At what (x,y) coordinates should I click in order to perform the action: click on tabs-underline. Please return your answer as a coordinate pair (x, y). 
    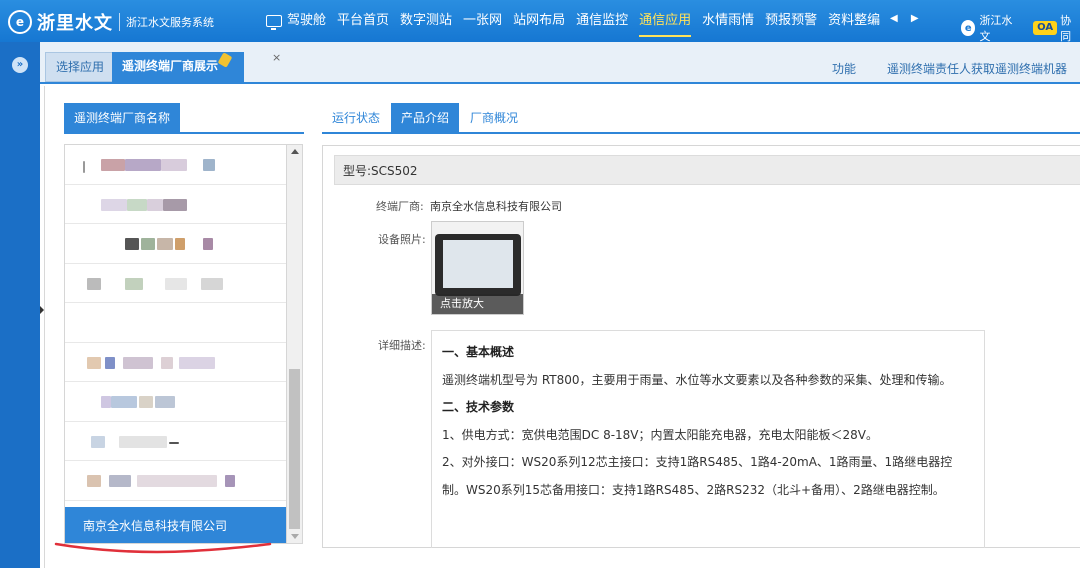
    Looking at the image, I should click on (701, 133).